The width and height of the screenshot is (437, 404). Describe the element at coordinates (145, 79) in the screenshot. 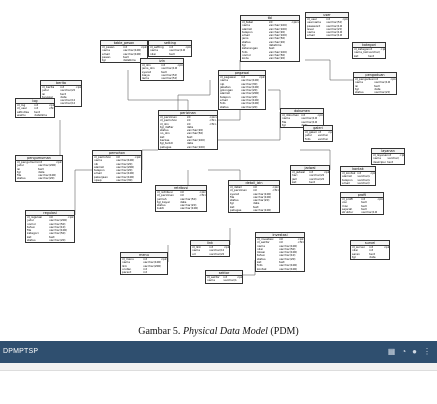

I see `field-name: lama` at that location.